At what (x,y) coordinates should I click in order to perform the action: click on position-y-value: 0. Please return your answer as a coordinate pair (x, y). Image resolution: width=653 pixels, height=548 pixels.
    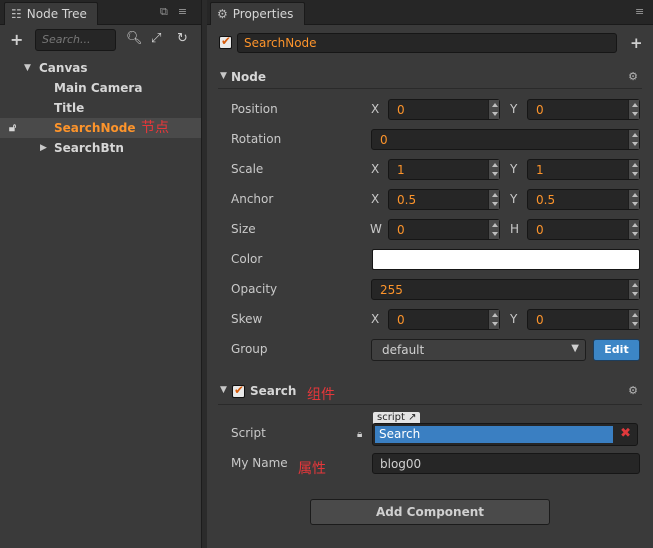
    Looking at the image, I should click on (540, 110).